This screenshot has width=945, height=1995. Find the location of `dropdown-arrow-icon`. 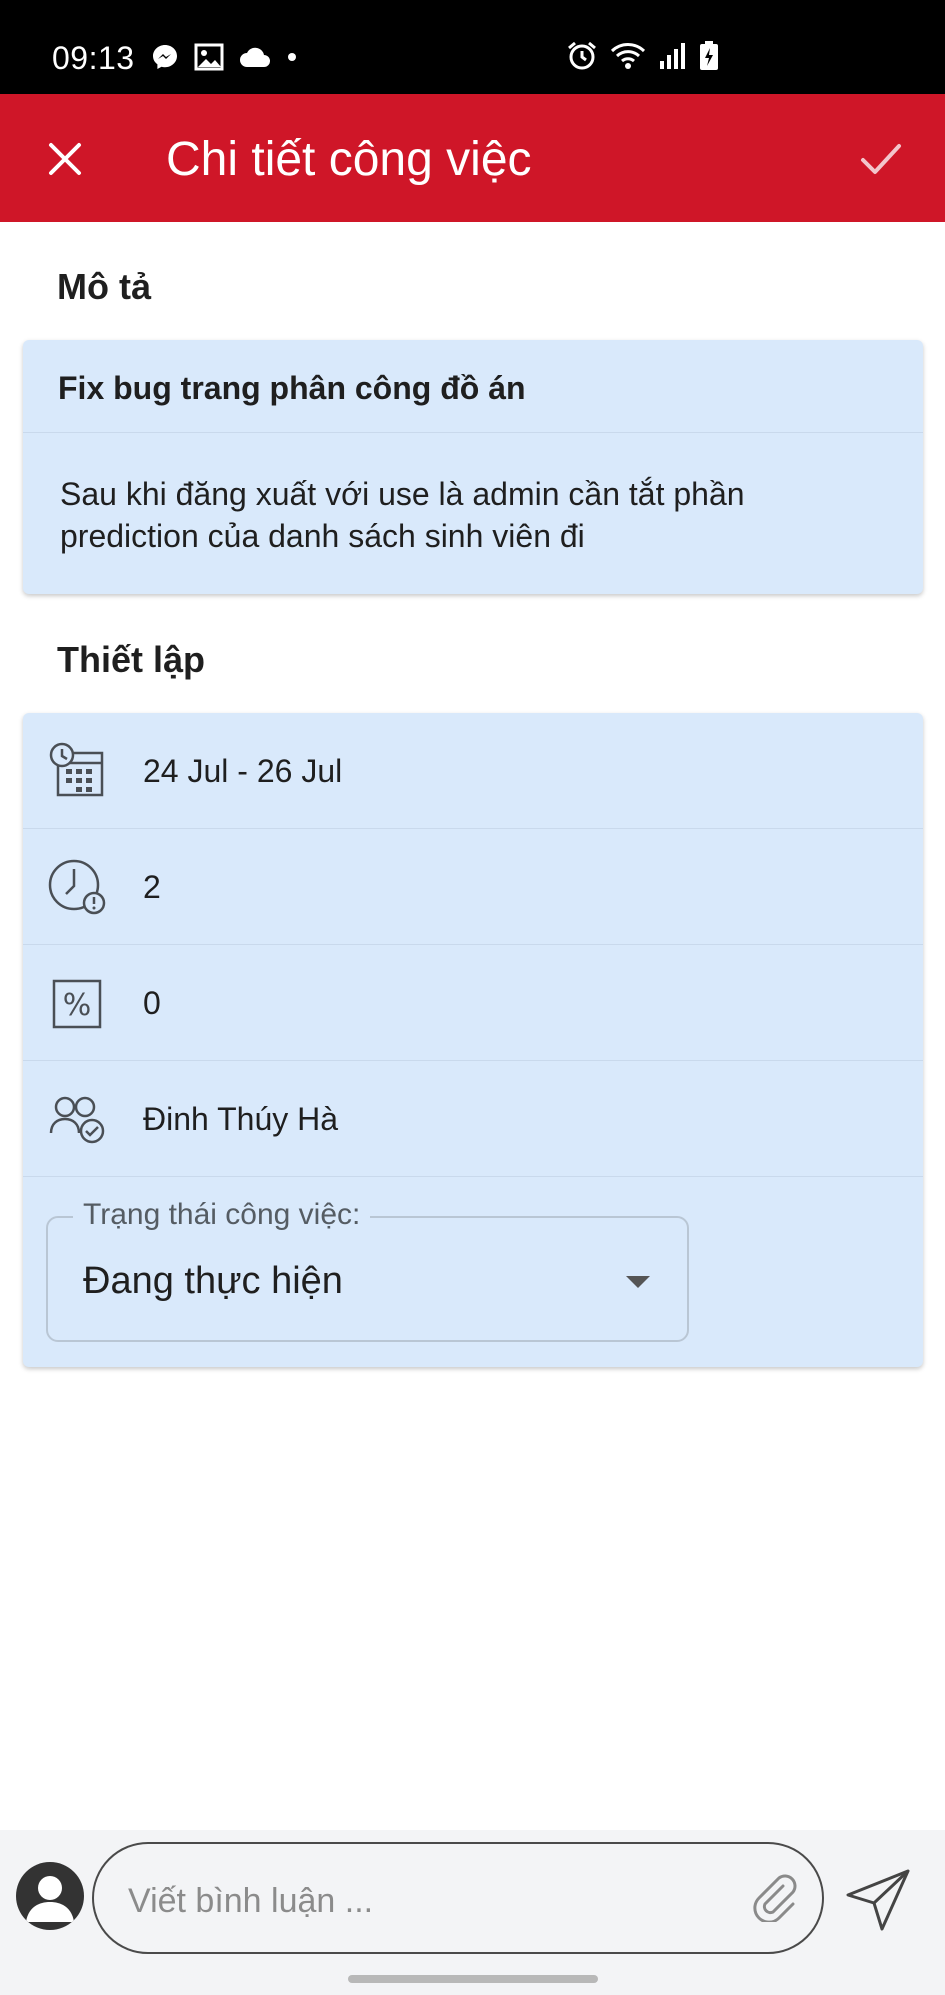

dropdown-arrow-icon is located at coordinates (638, 1282).